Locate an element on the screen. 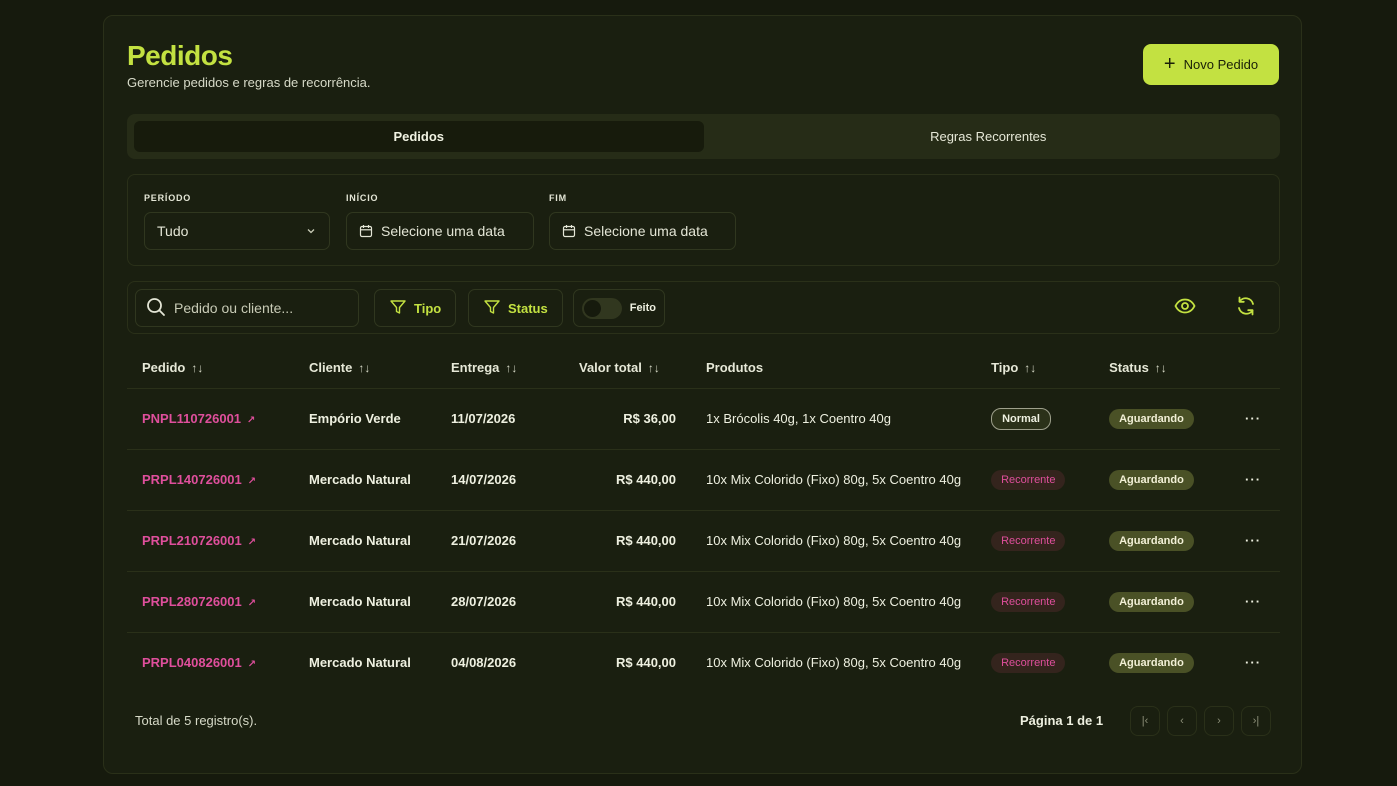 The width and height of the screenshot is (1397, 786). column-header-actions is located at coordinates (1253, 368).